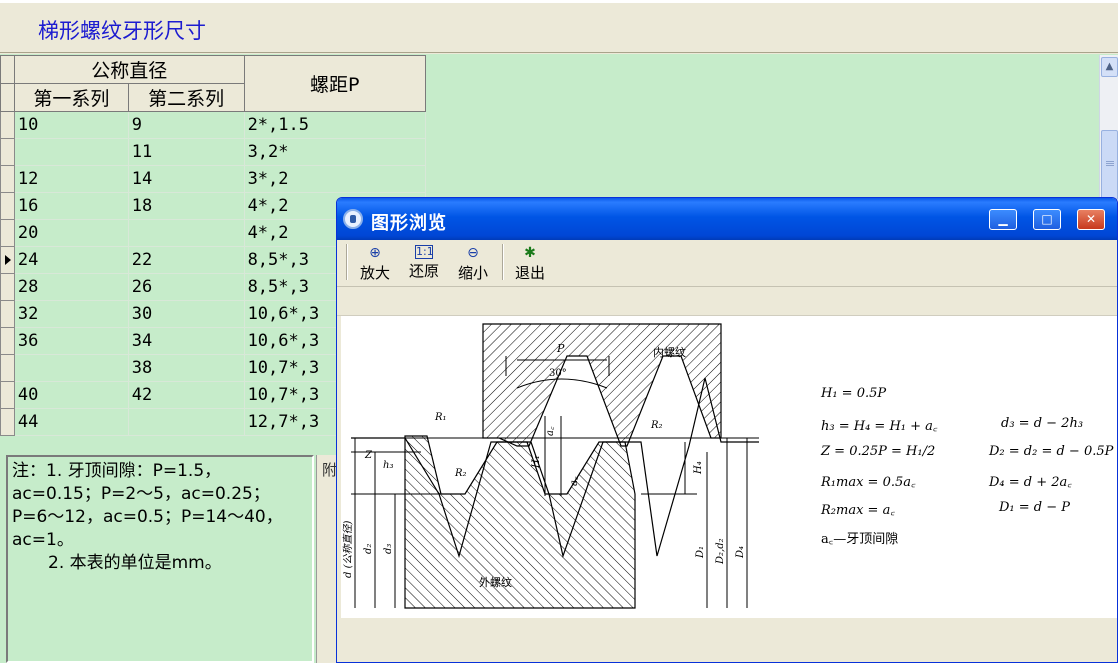 This screenshot has width=1118, height=663. I want to click on cell-series-2: 14, so click(186, 179).